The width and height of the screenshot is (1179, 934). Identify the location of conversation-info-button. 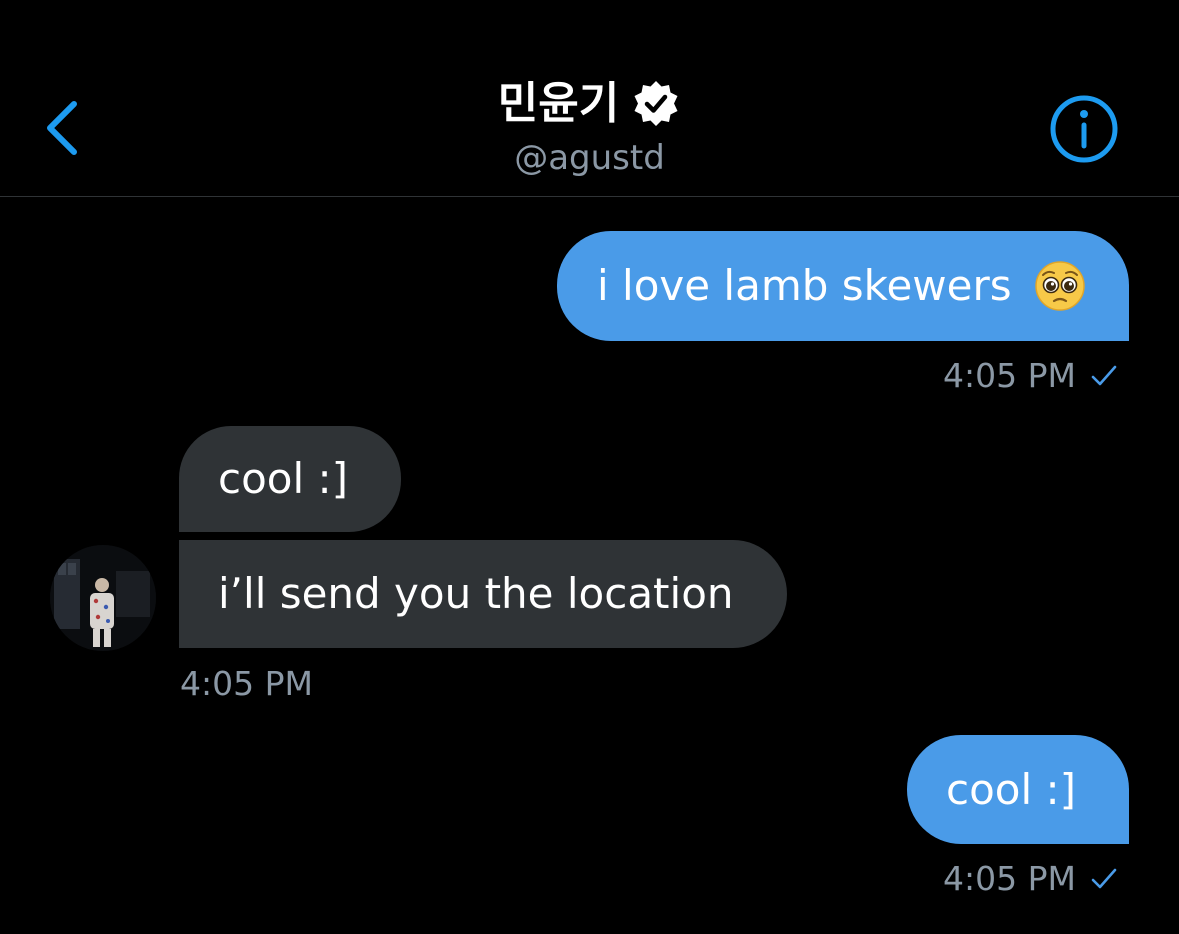
(1084, 129).